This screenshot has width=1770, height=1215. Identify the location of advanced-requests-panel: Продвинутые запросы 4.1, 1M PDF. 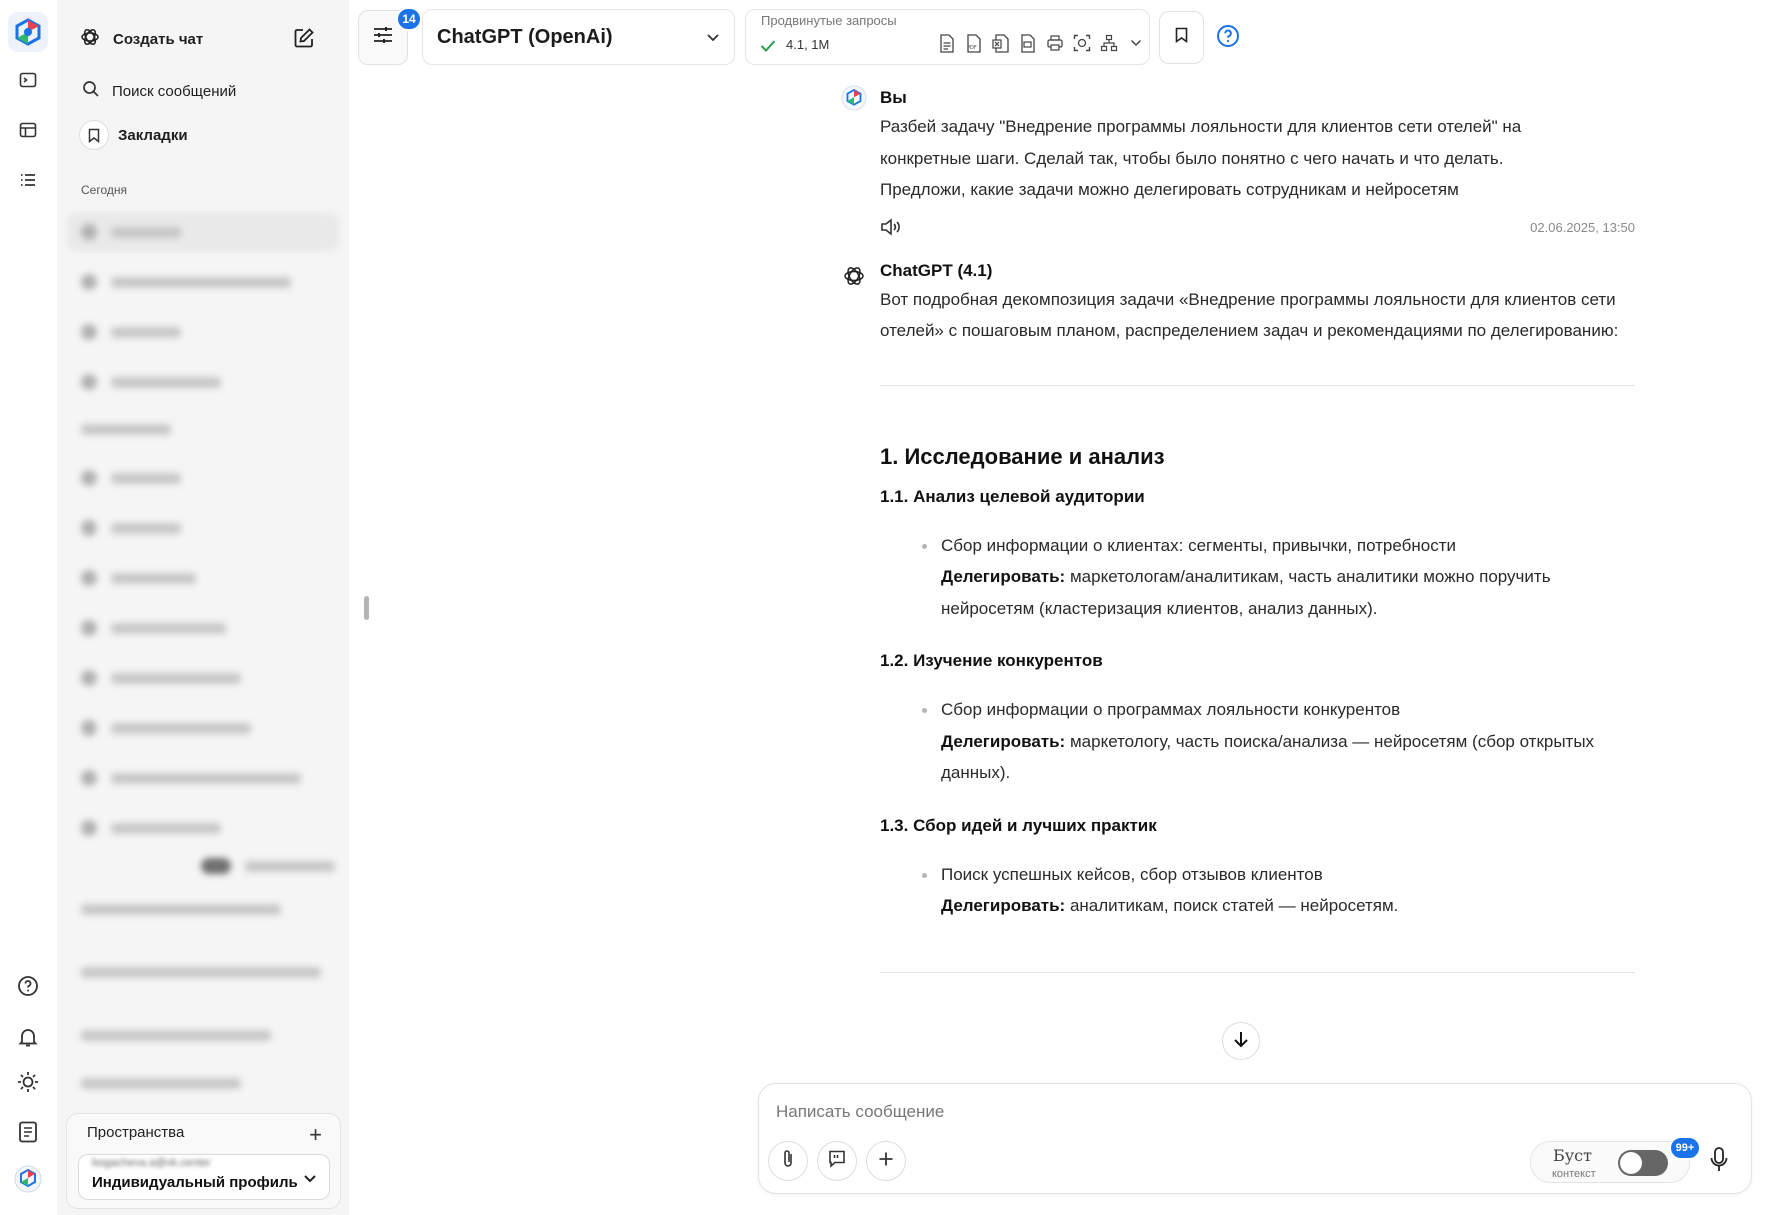
(947, 37).